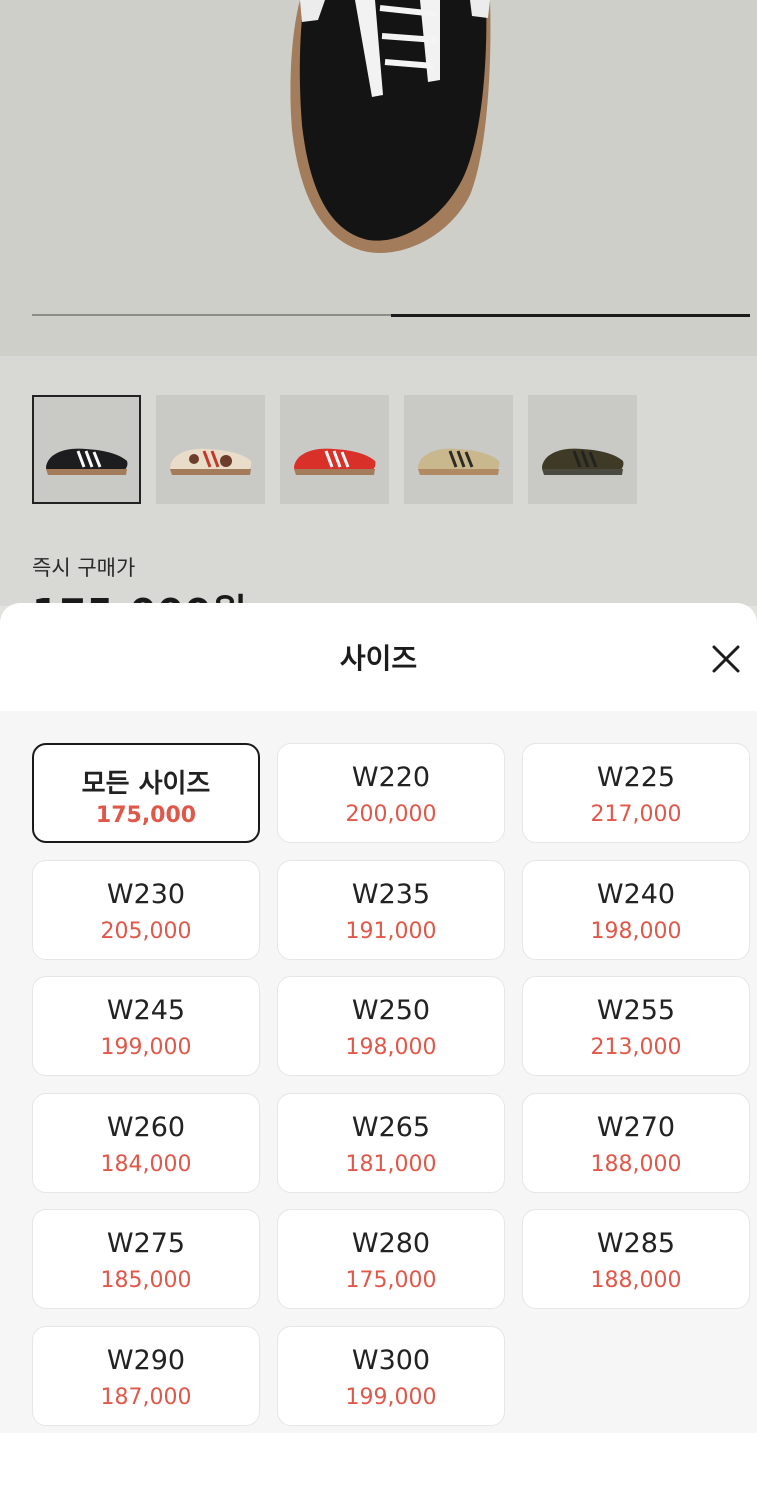 The image size is (757, 1500). I want to click on size-label: W265, so click(391, 1127).